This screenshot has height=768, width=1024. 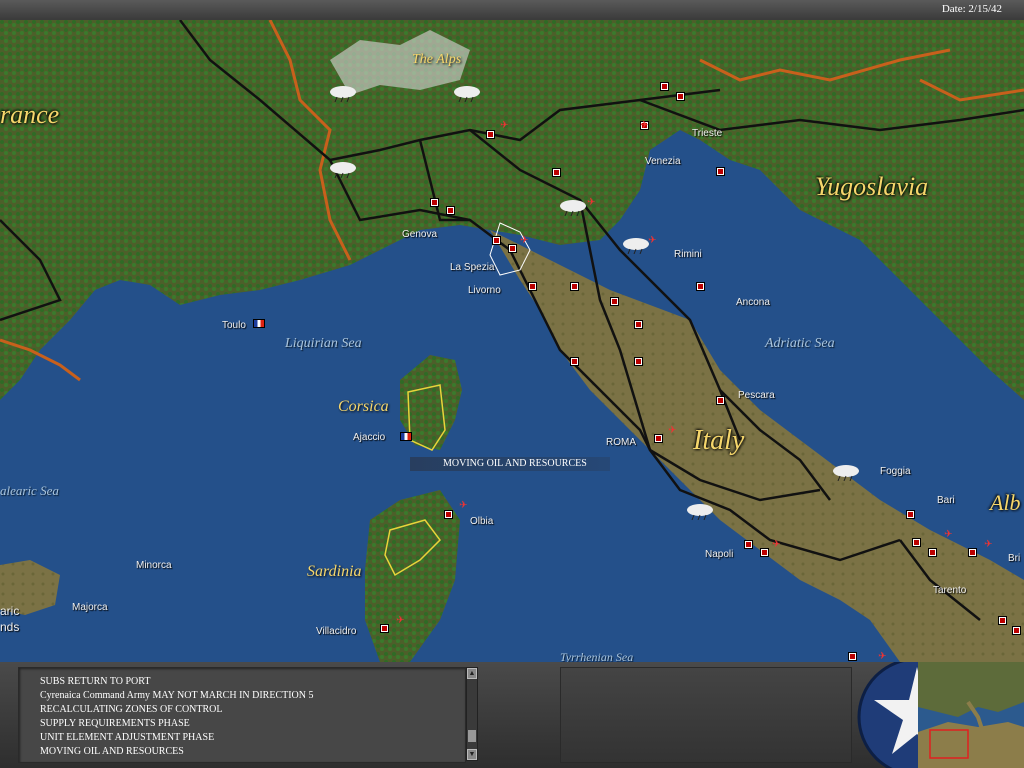 What do you see at coordinates (10, 611) in the screenshot?
I see `label-balearic-islands-1: aric` at bounding box center [10, 611].